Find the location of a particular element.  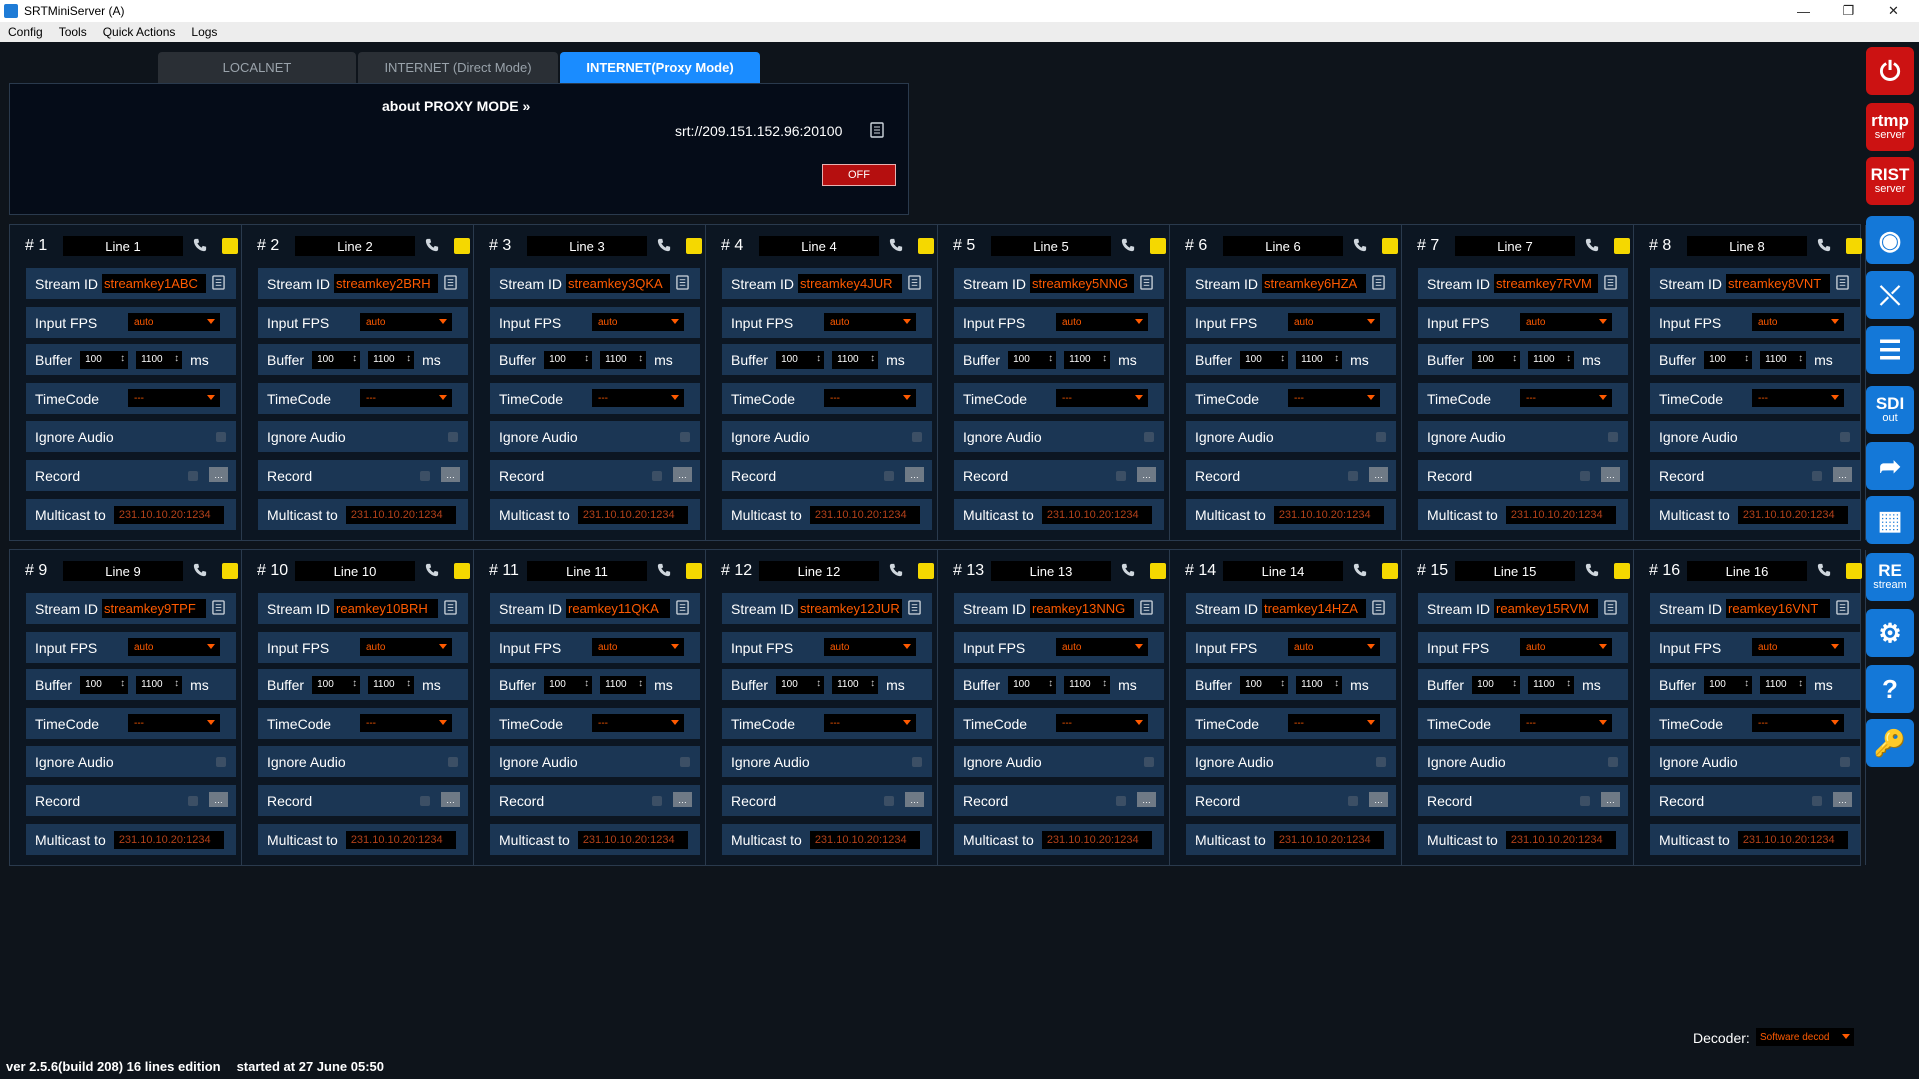

stream-id-field: streamkey12JUR is located at coordinates (850, 608).